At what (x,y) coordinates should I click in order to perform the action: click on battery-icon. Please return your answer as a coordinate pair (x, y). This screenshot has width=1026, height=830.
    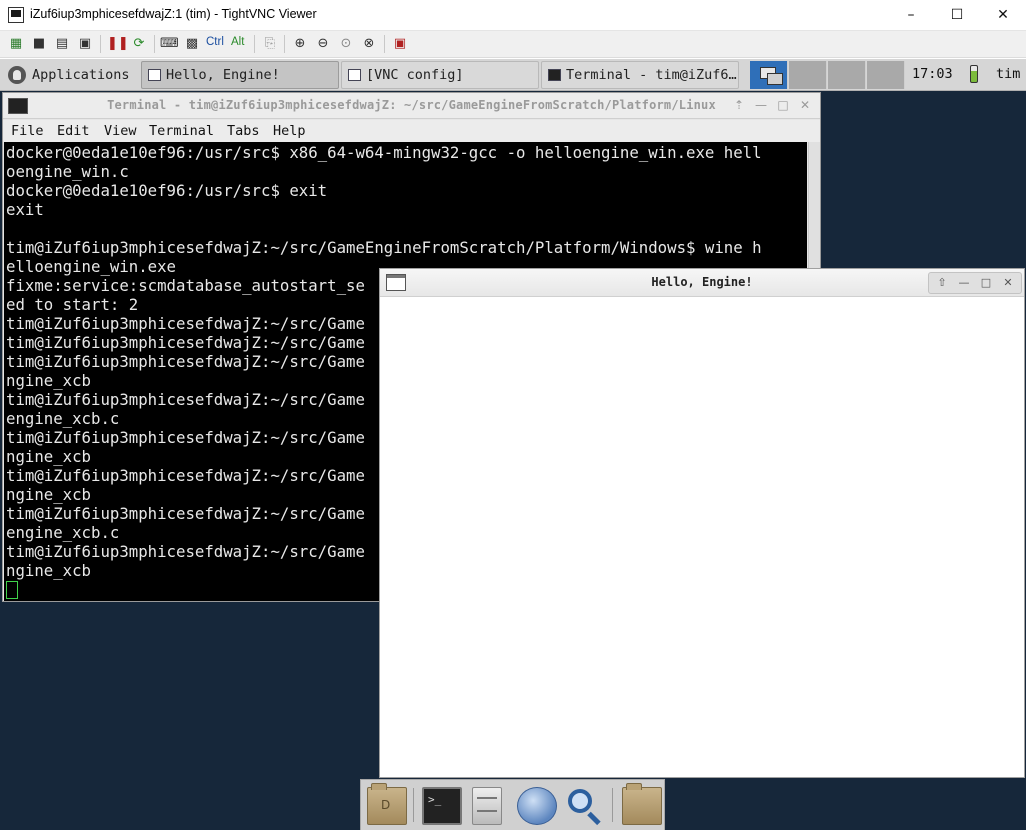
    Looking at the image, I should click on (977, 75).